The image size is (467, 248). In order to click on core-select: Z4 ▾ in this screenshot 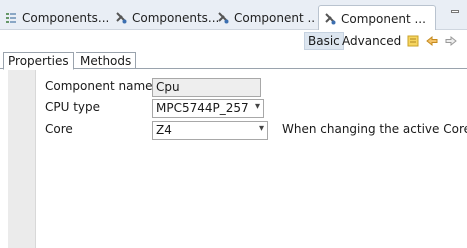, I will do `click(210, 130)`.